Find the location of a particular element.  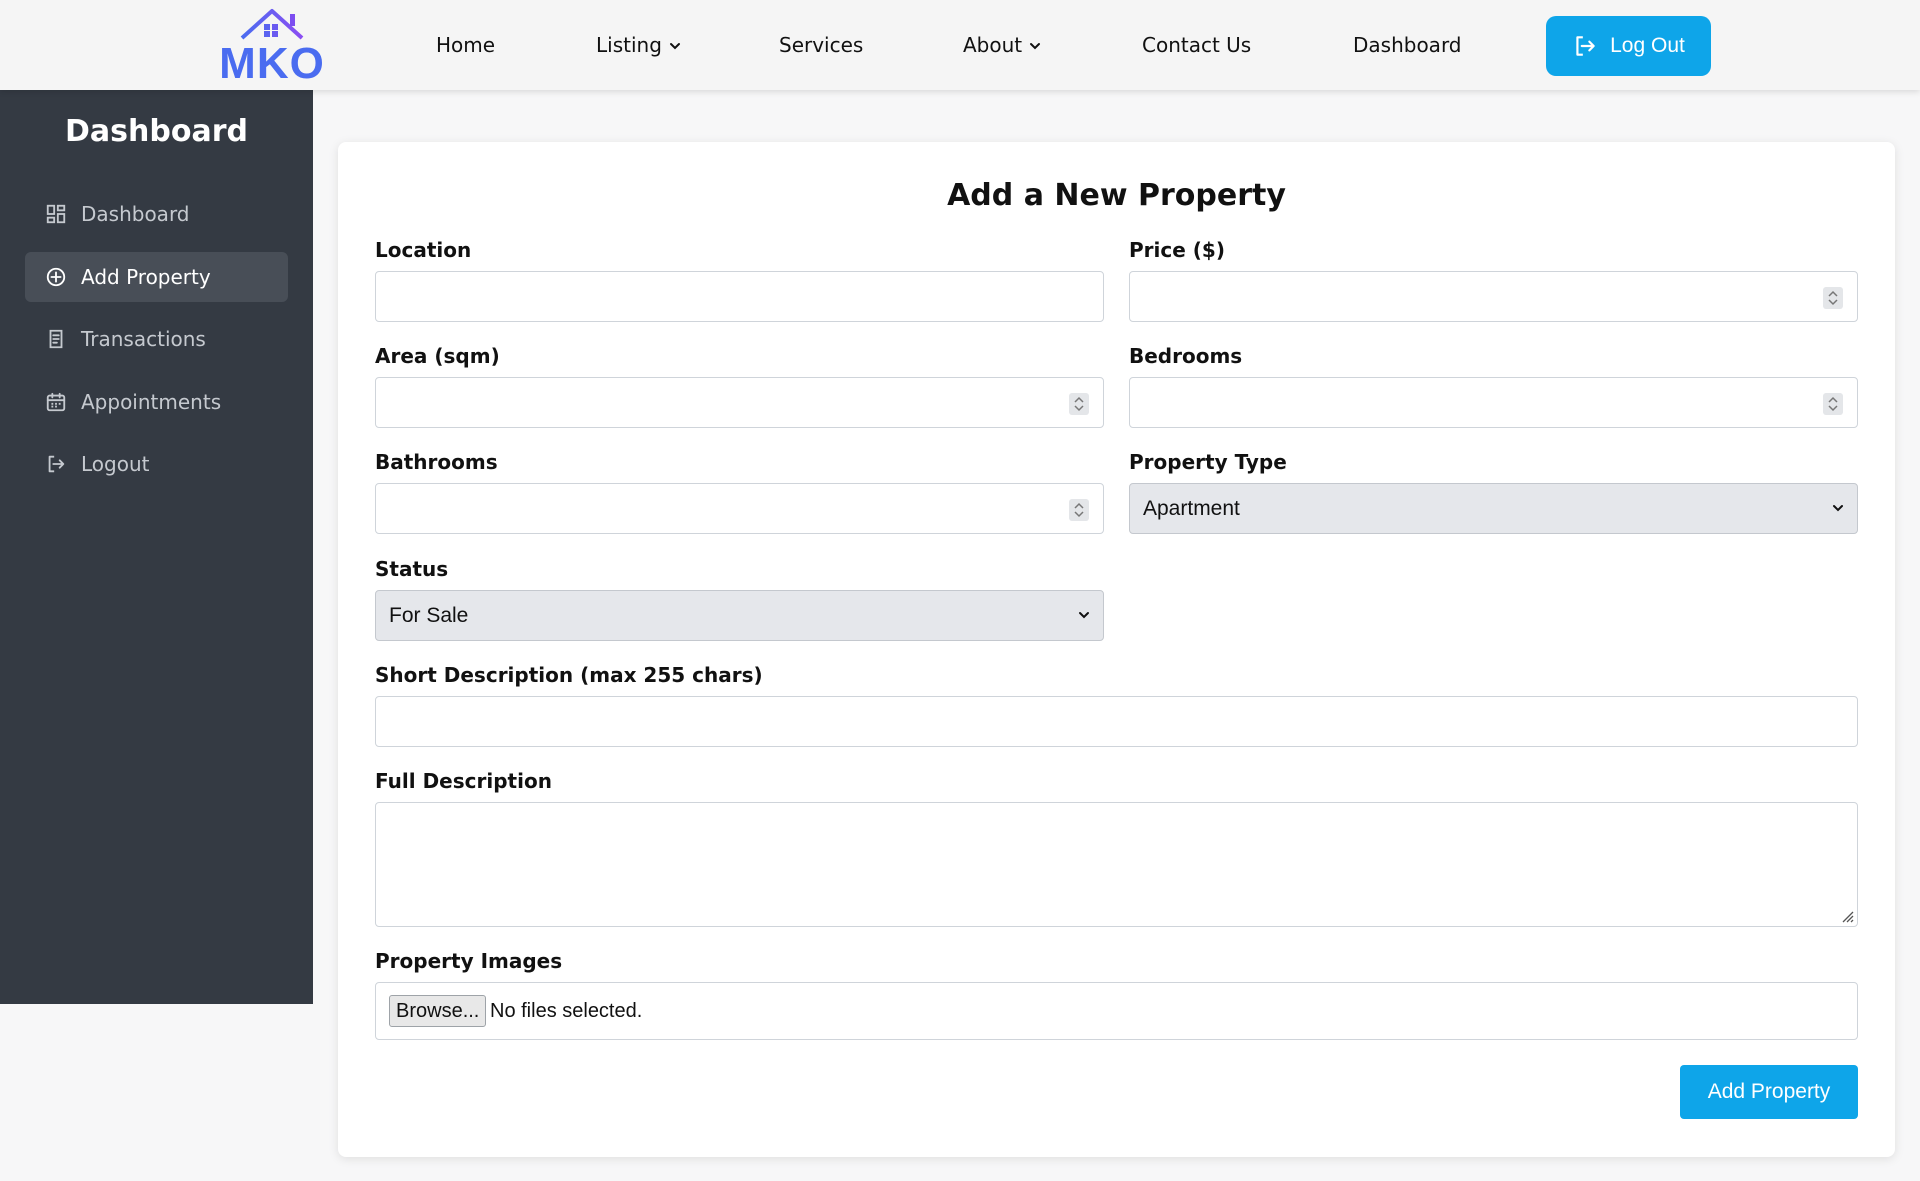

nav-listing-label: Listing is located at coordinates (629, 45).